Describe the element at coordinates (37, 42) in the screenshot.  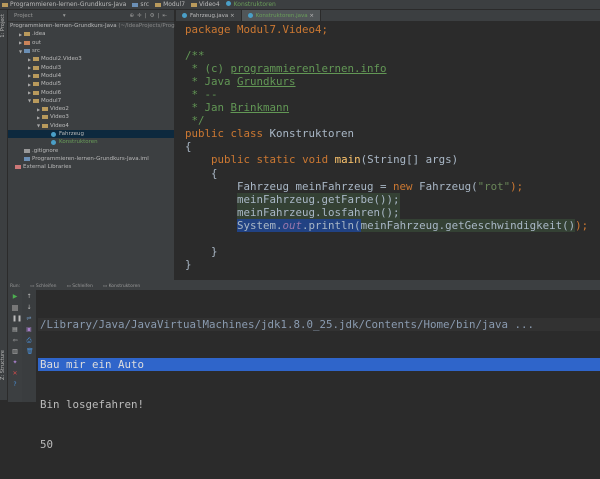
I see `tree-label: out` at that location.